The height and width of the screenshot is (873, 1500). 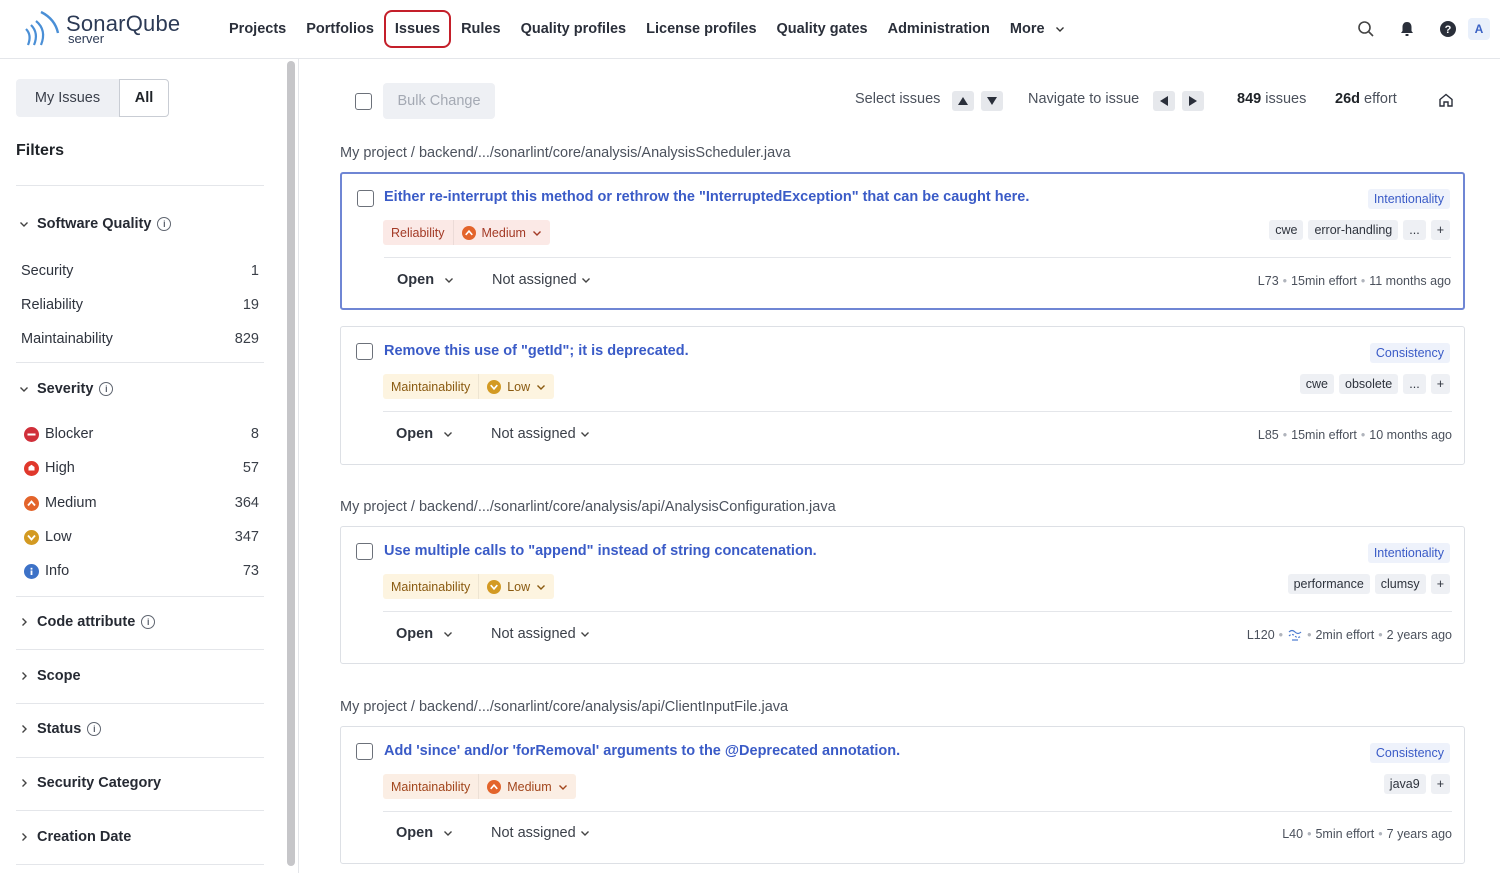 What do you see at coordinates (140, 305) in the screenshot?
I see `facet-item-reliability: Reliability 19` at bounding box center [140, 305].